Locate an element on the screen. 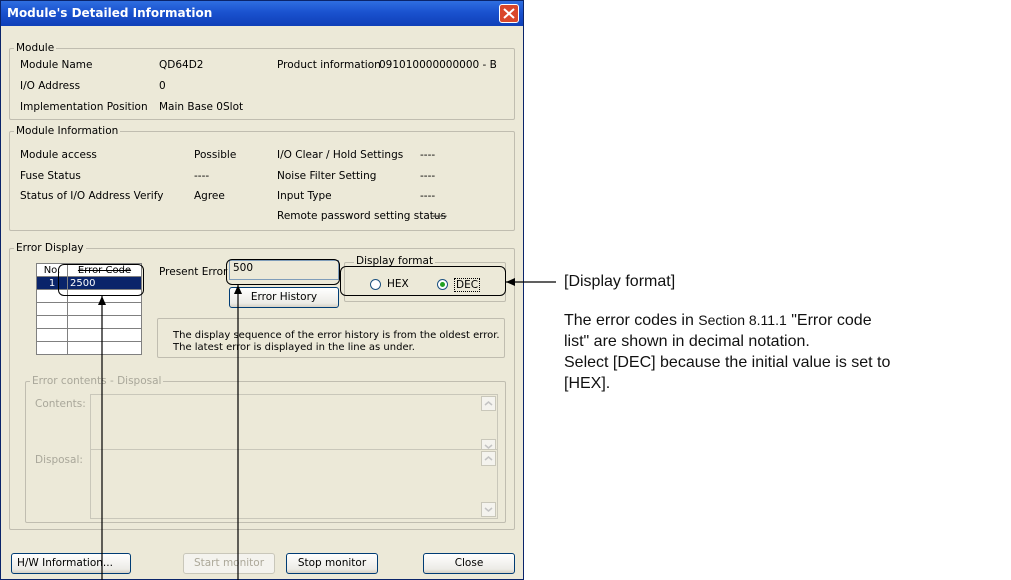 The height and width of the screenshot is (580, 1011). annotation-line-4: [HEX]. is located at coordinates (587, 383).